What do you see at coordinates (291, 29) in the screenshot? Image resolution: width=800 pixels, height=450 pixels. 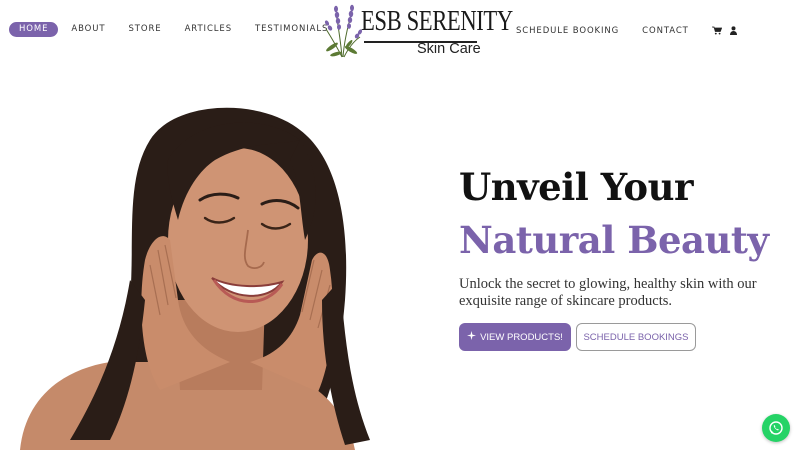 I see `nav-testimonials: Testimonials` at bounding box center [291, 29].